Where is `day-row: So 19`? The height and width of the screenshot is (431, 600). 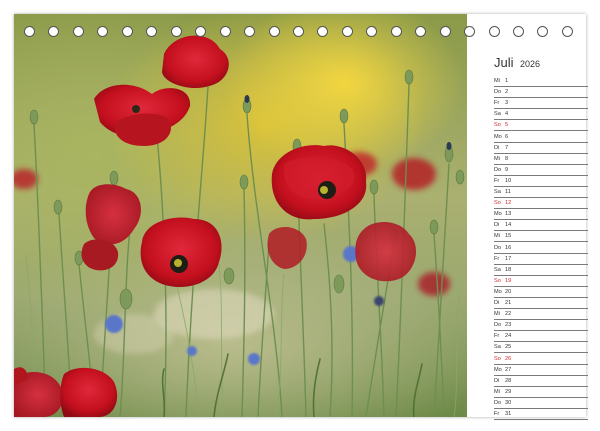 day-row: So 19 is located at coordinates (541, 281).